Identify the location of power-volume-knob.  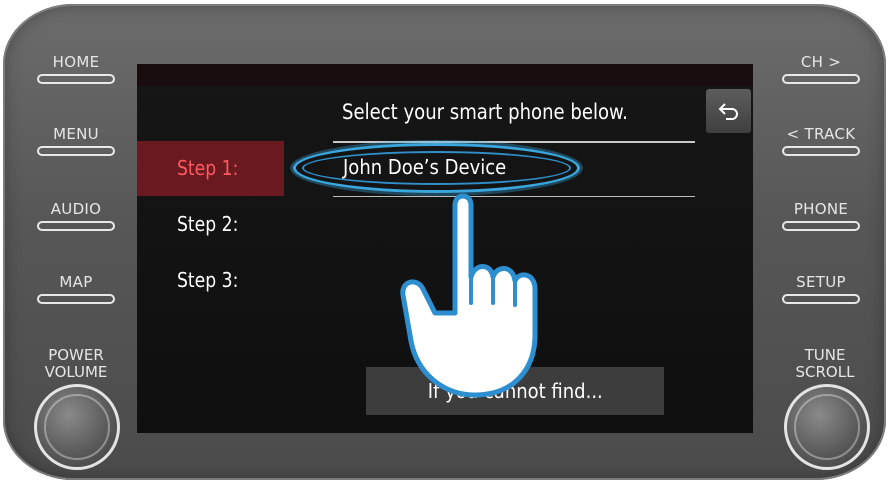
(77, 427).